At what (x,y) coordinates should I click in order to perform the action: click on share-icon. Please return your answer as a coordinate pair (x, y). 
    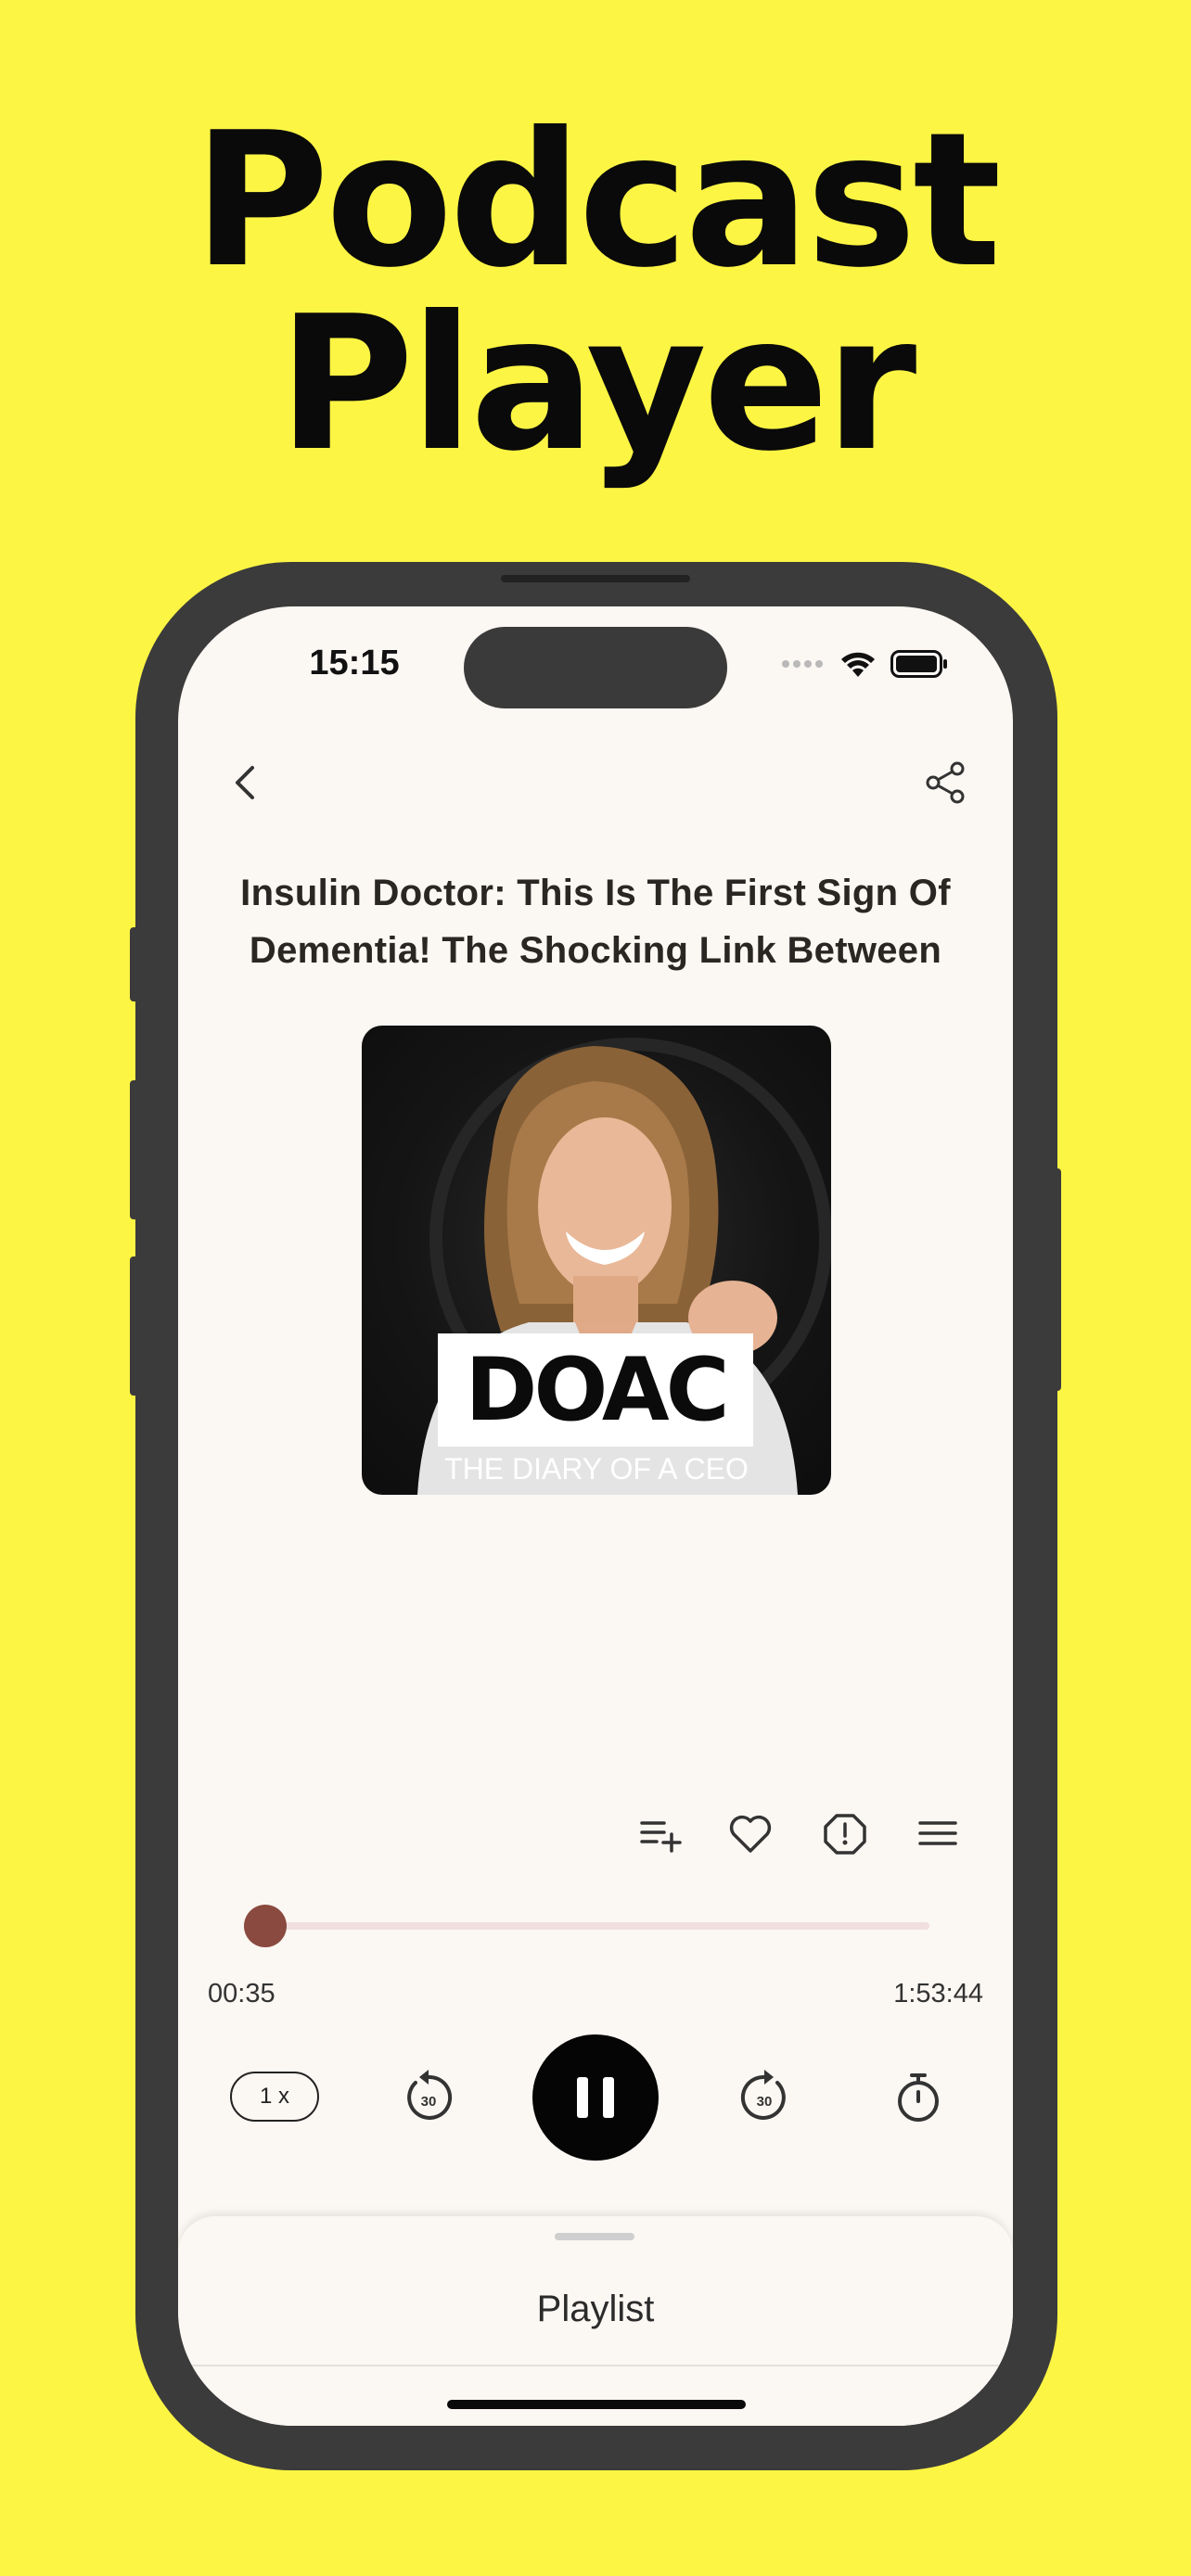
    Looking at the image, I should click on (945, 783).